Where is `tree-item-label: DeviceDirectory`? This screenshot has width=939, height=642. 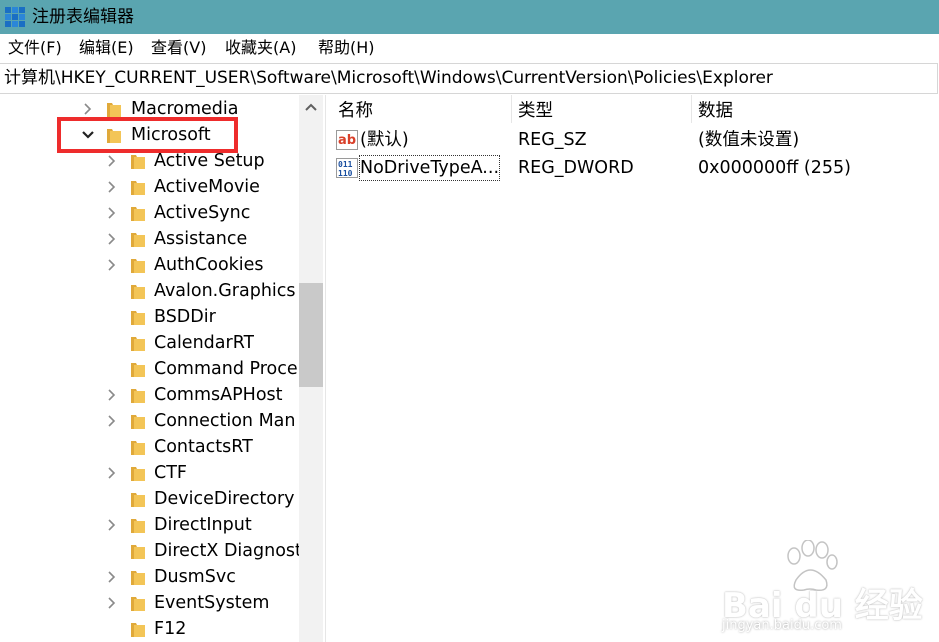
tree-item-label: DeviceDirectory is located at coordinates (224, 499).